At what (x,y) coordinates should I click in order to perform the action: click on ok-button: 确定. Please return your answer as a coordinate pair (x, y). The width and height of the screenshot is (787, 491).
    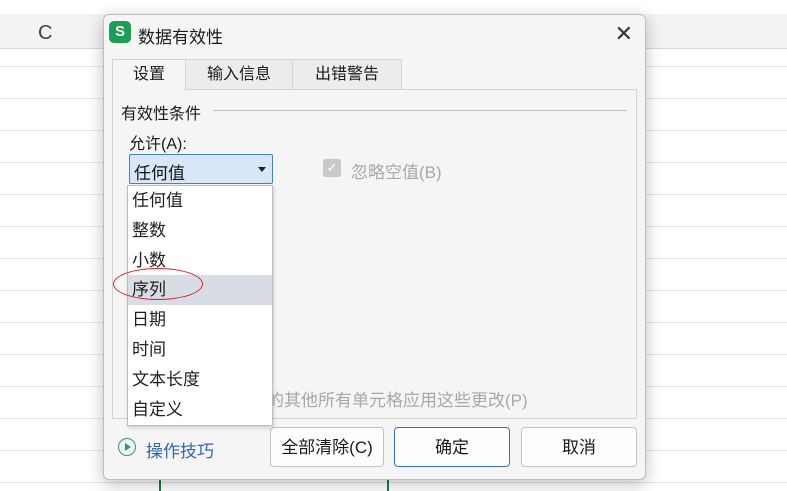
    Looking at the image, I should click on (452, 447).